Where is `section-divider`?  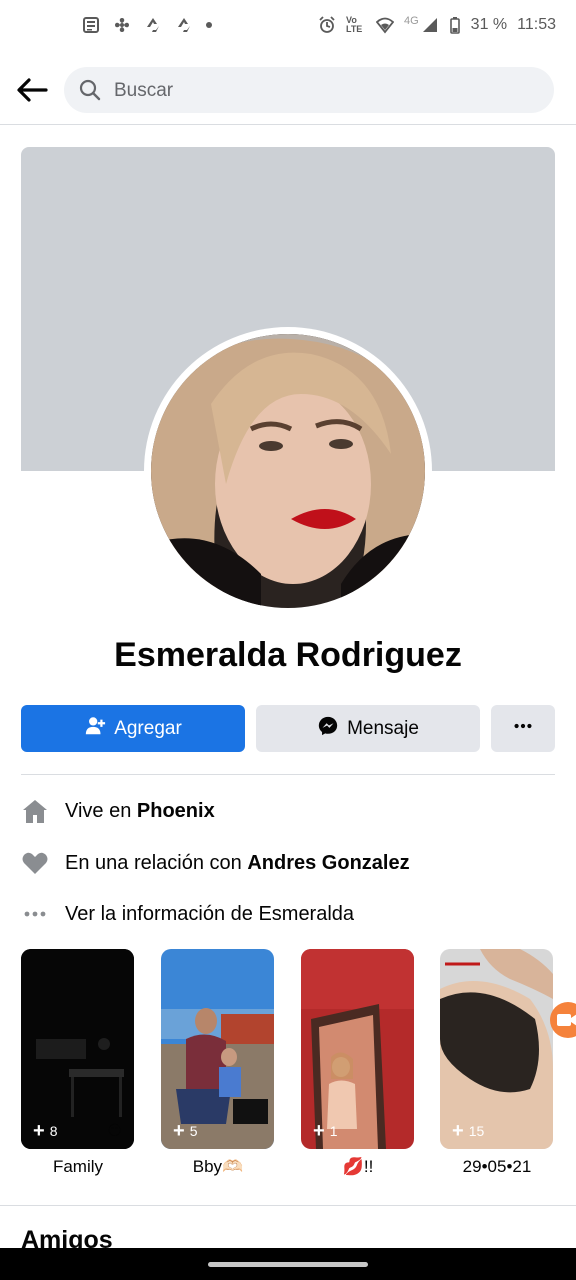 section-divider is located at coordinates (288, 1205).